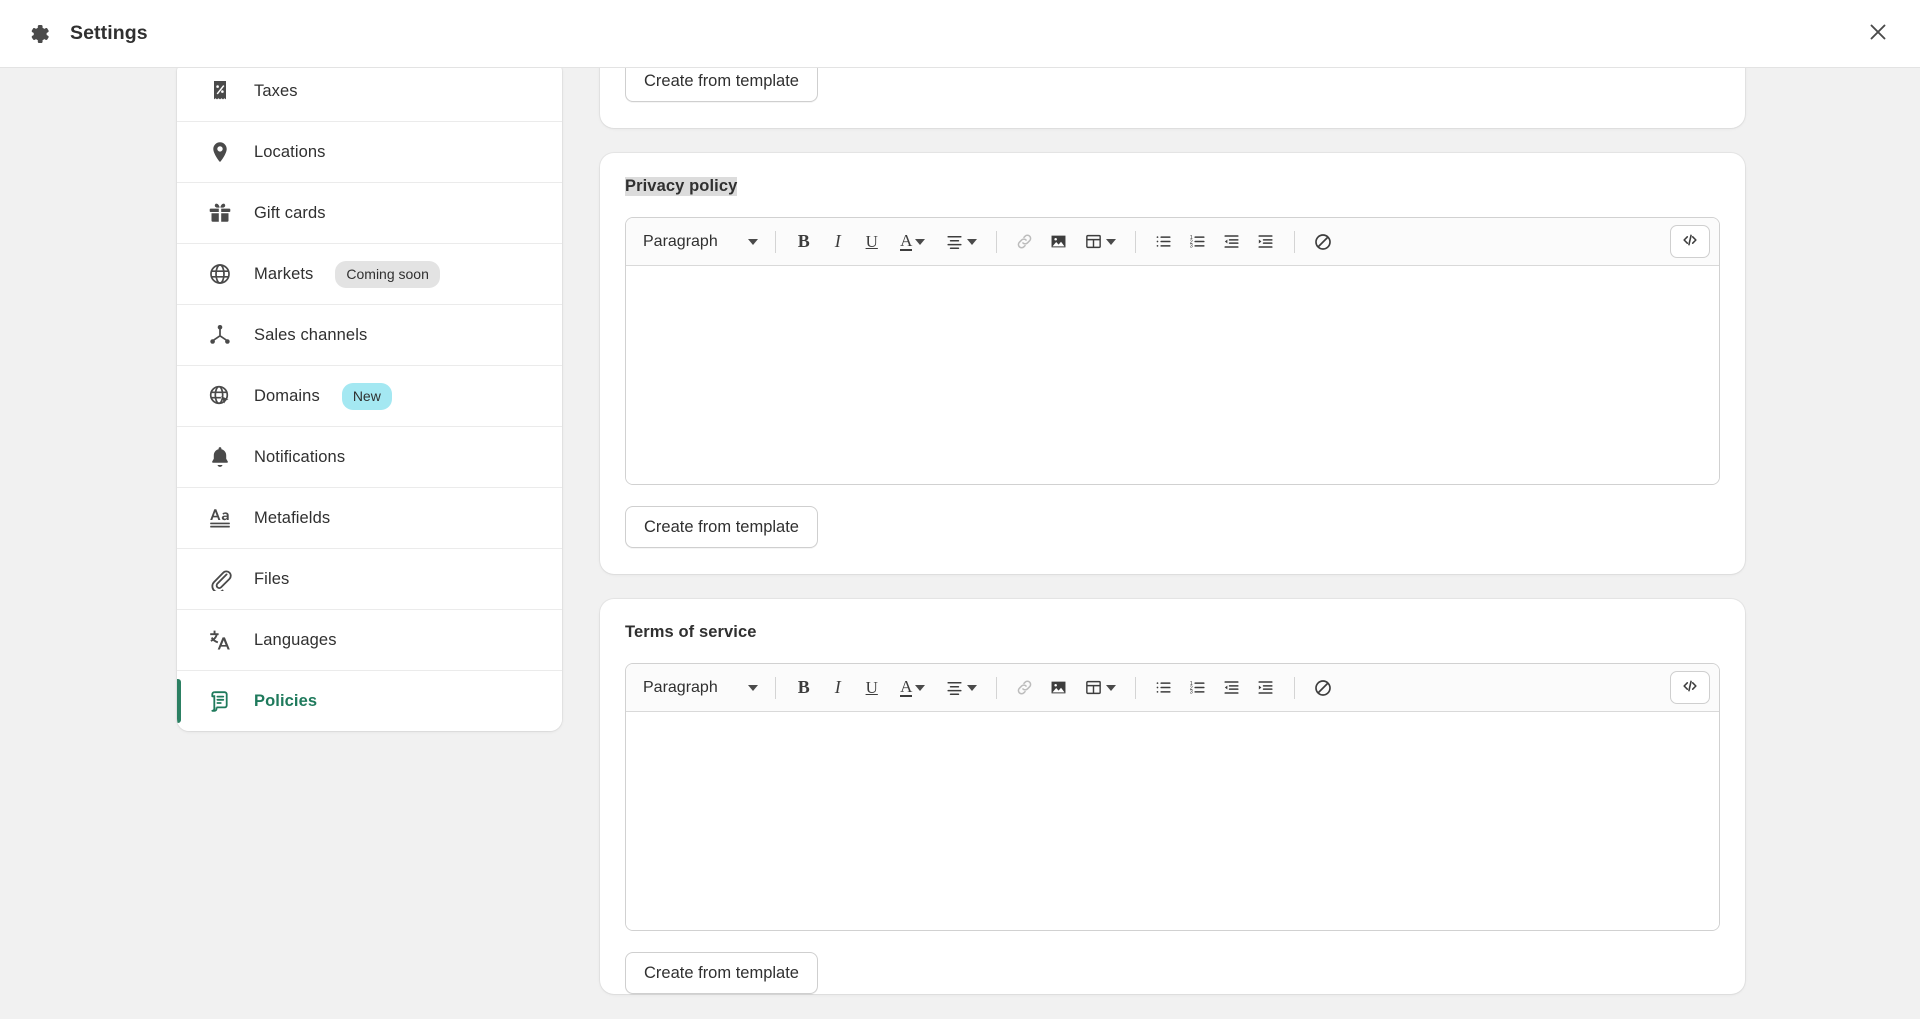  What do you see at coordinates (311, 334) in the screenshot?
I see `sidebar-item-label: Sales channels` at bounding box center [311, 334].